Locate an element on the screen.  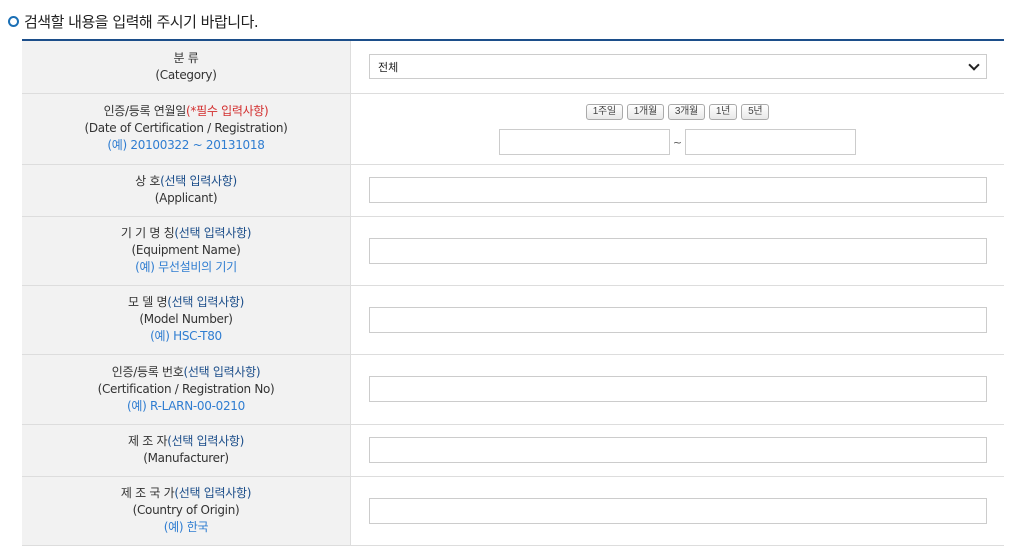
period-1year-button: 1년 is located at coordinates (723, 112).